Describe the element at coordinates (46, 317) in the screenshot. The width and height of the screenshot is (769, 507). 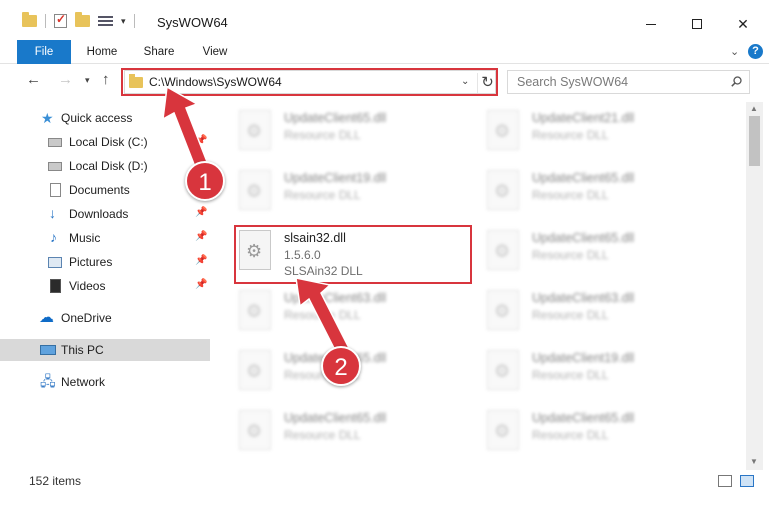
I see `cloud-icon: ☁` at that location.